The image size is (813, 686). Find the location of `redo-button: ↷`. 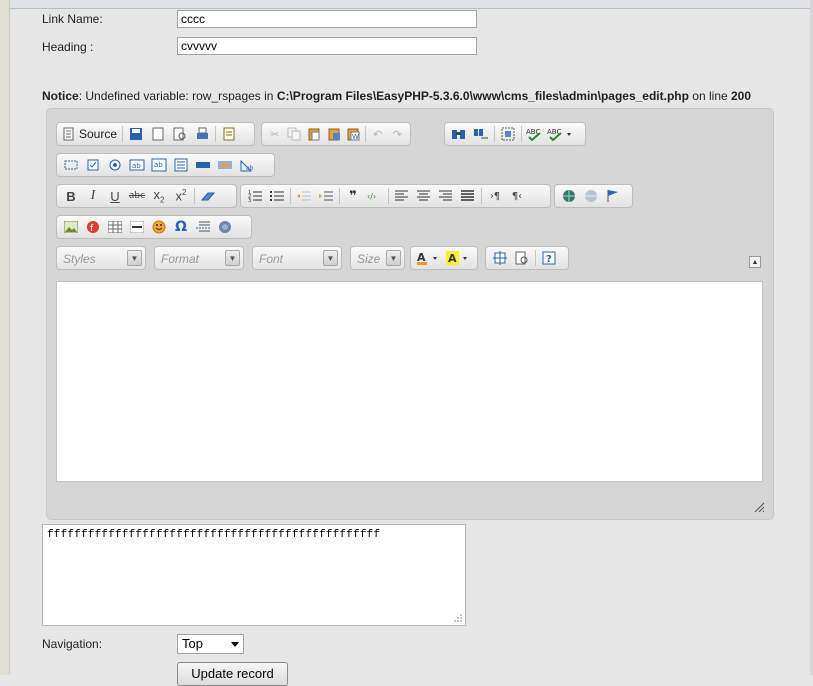

redo-button: ↷ is located at coordinates (397, 134).